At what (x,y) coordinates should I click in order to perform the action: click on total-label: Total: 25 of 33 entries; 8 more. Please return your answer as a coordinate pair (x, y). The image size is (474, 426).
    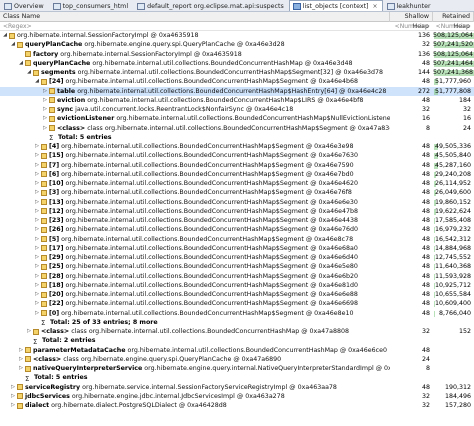
    Looking at the image, I should click on (104, 322).